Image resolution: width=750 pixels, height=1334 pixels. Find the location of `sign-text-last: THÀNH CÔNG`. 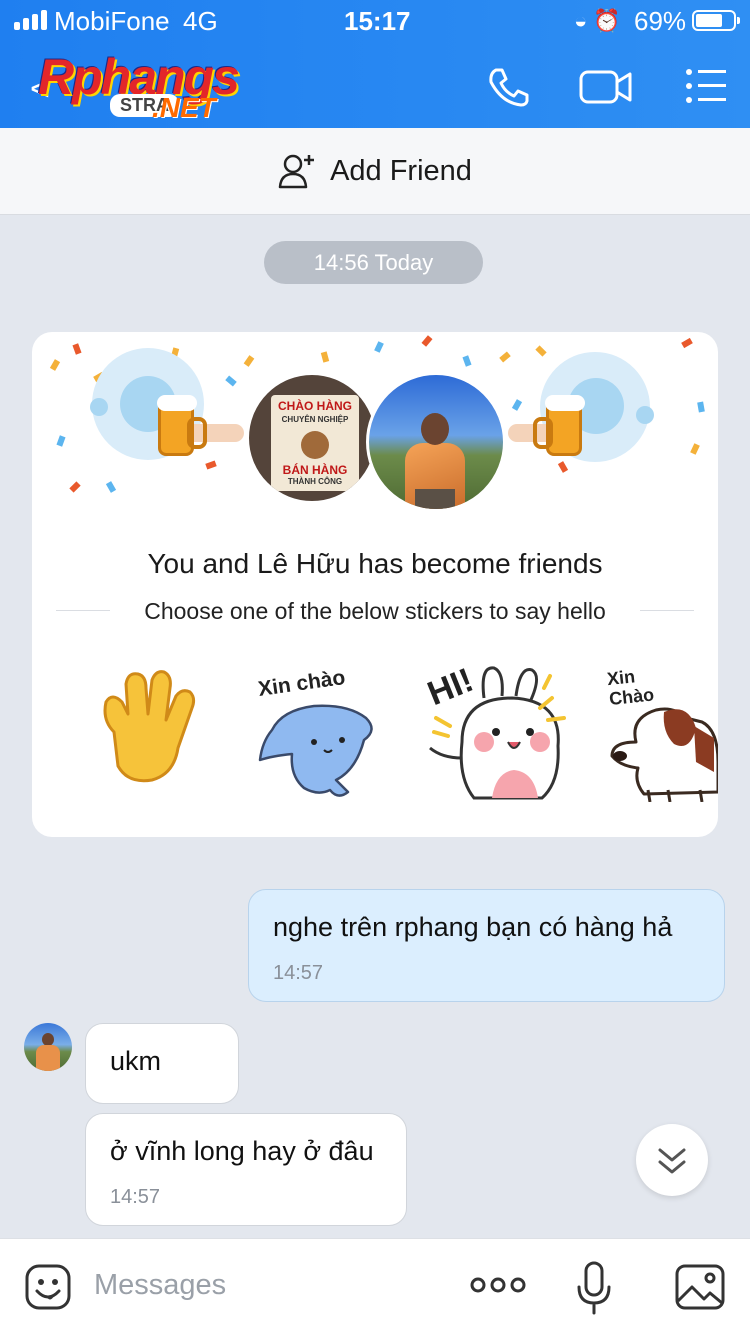

sign-text-last: THÀNH CÔNG is located at coordinates (315, 481).